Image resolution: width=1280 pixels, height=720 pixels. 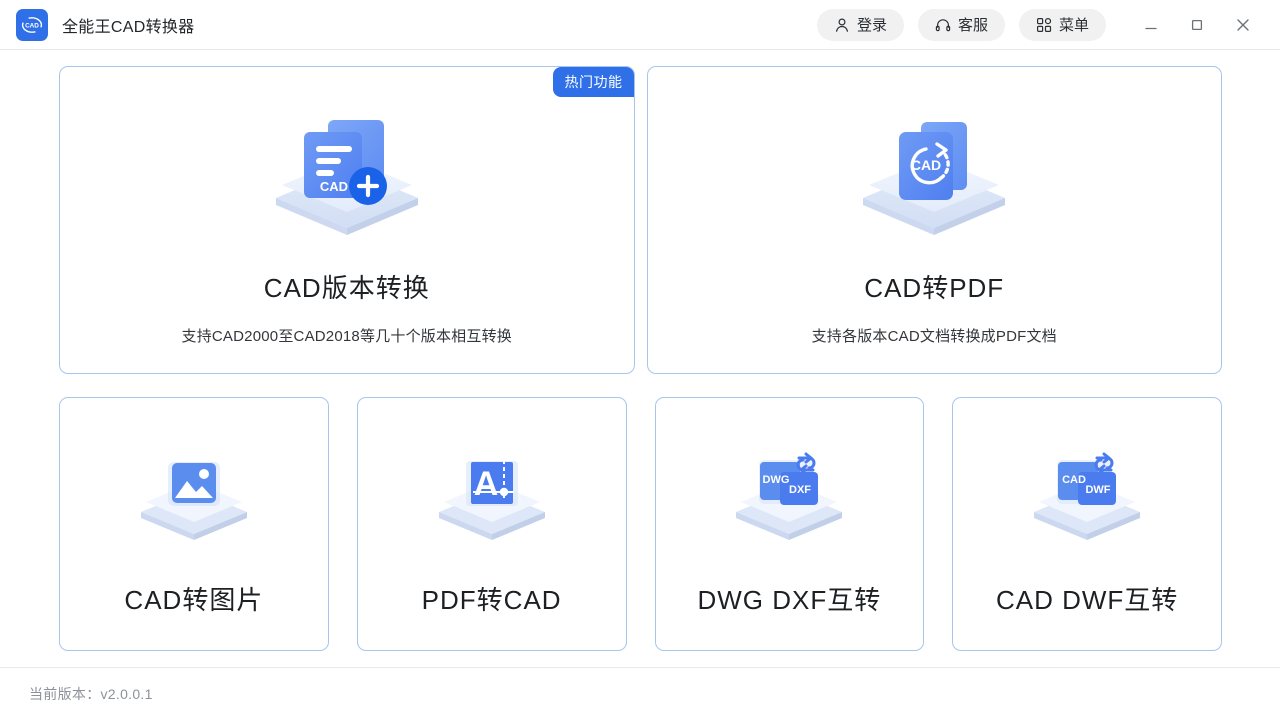 What do you see at coordinates (789, 600) in the screenshot?
I see `card-title: DWG DXF互转` at bounding box center [789, 600].